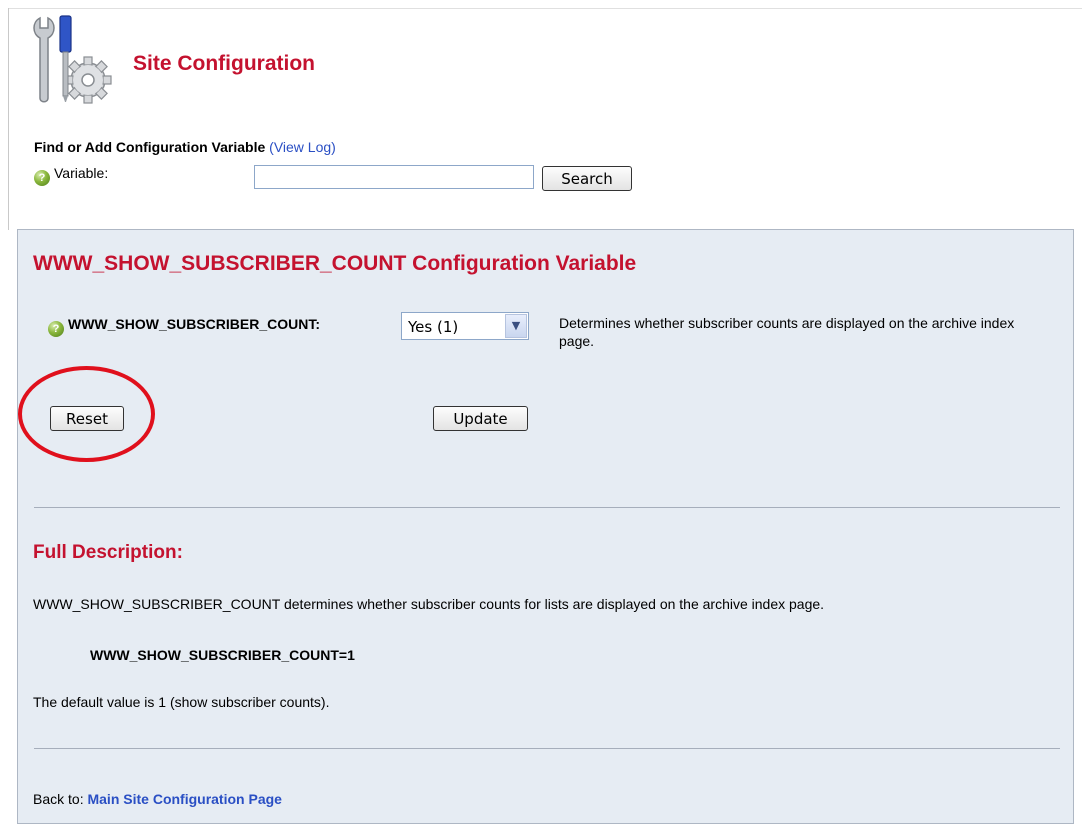 The width and height of the screenshot is (1082, 838). What do you see at coordinates (516, 326) in the screenshot?
I see `chevron-down-icon: ▼` at bounding box center [516, 326].